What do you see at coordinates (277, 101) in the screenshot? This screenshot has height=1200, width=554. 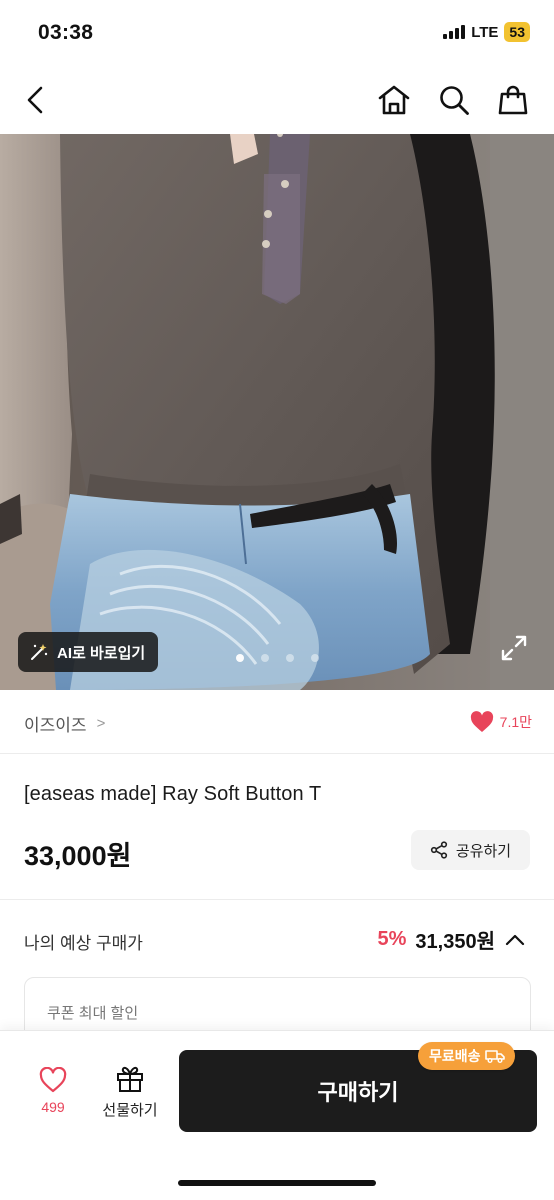 I see `top-nav-bar` at bounding box center [277, 101].